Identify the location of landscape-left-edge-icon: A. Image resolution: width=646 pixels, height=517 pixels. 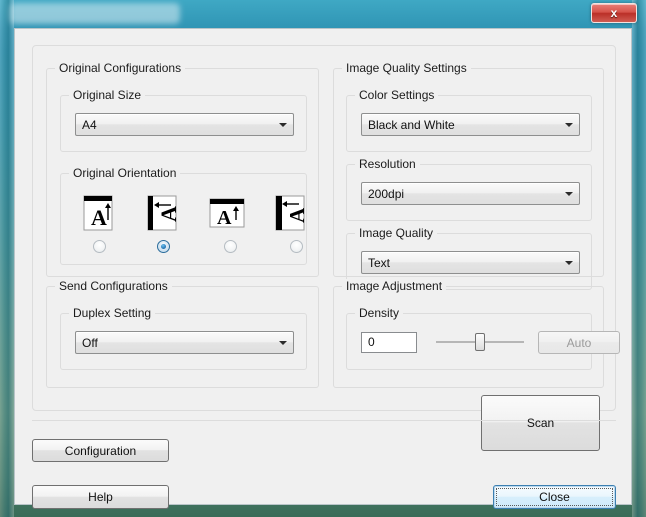
(292, 213).